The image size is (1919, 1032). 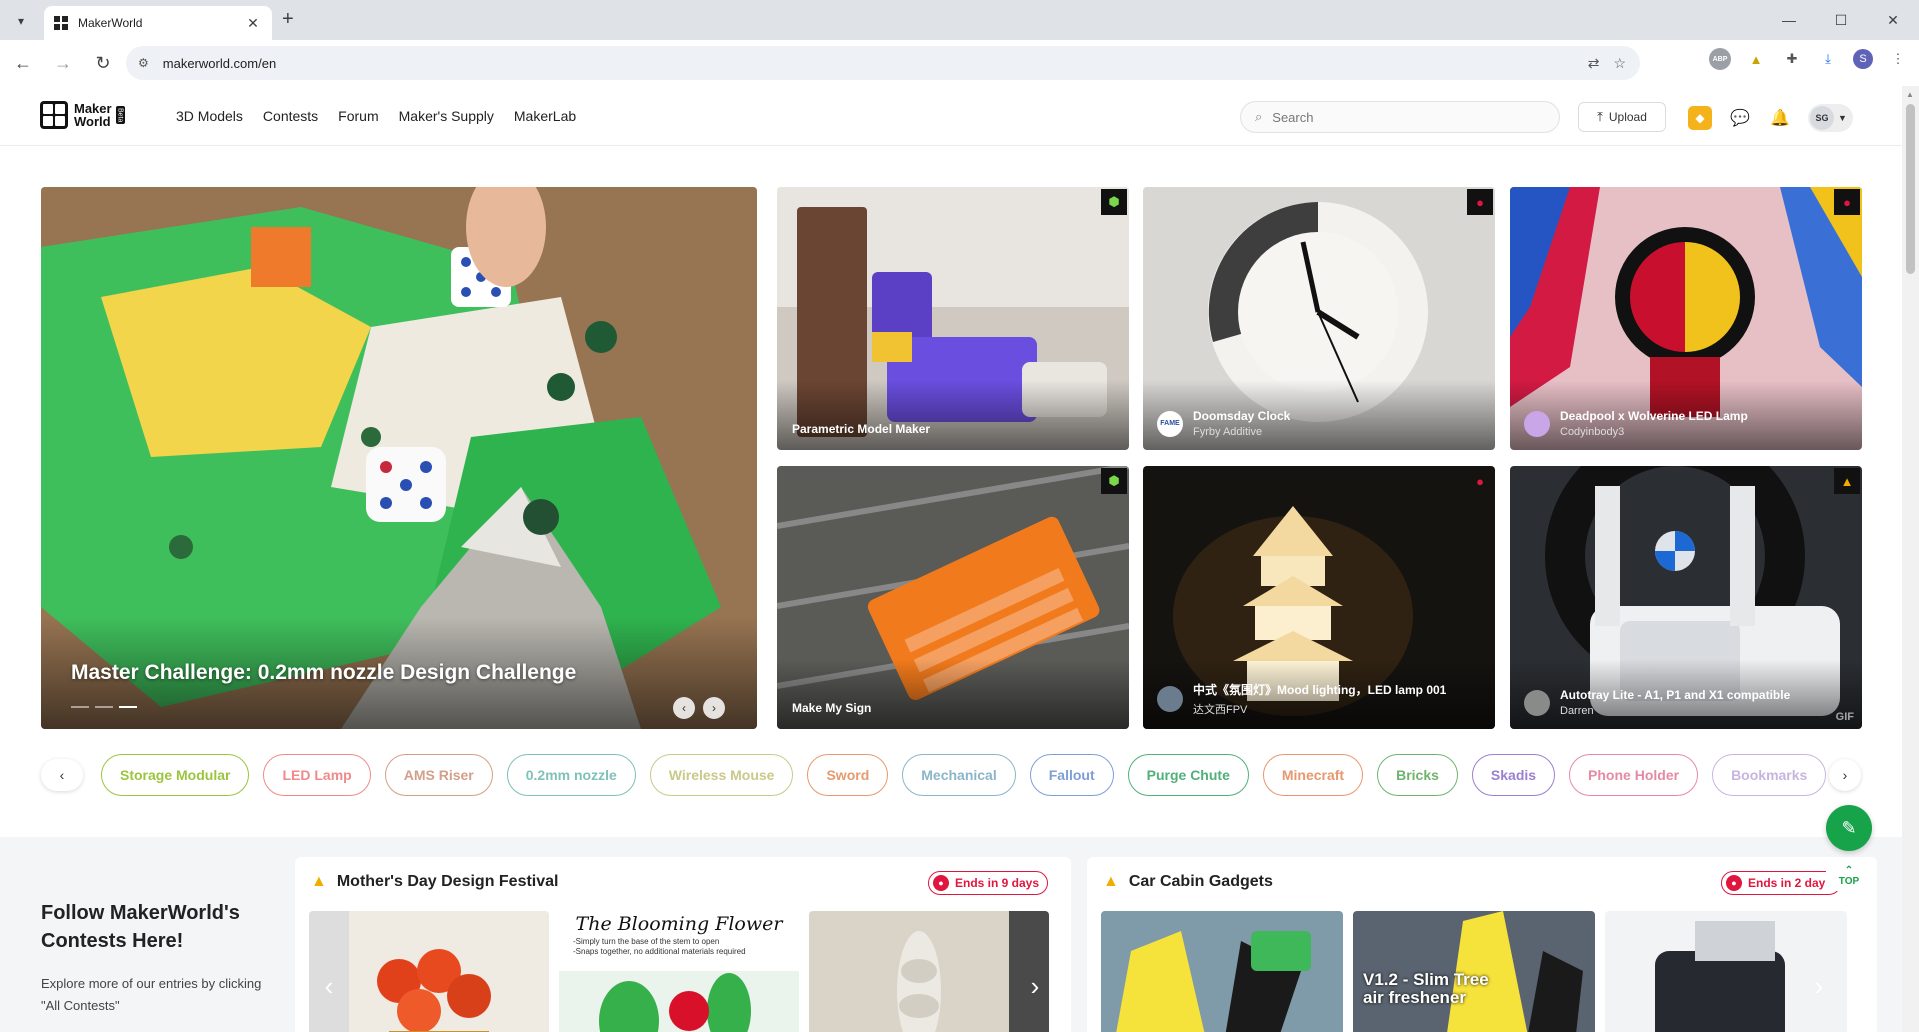 What do you see at coordinates (1241, 432) in the screenshot?
I see `card-author: Fyrby Additive` at bounding box center [1241, 432].